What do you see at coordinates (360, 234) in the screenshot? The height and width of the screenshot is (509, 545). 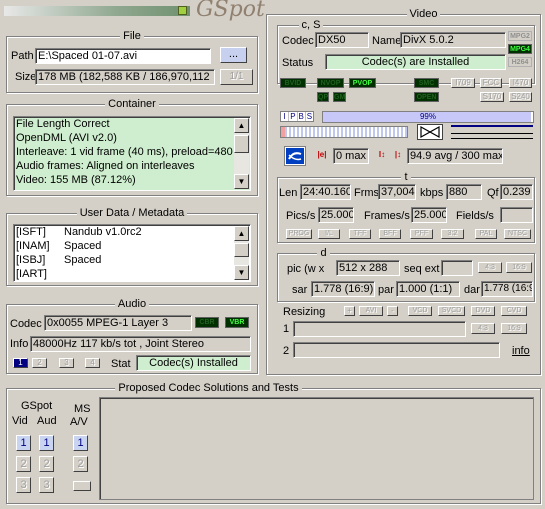 I see `tff-button: TFF` at bounding box center [360, 234].